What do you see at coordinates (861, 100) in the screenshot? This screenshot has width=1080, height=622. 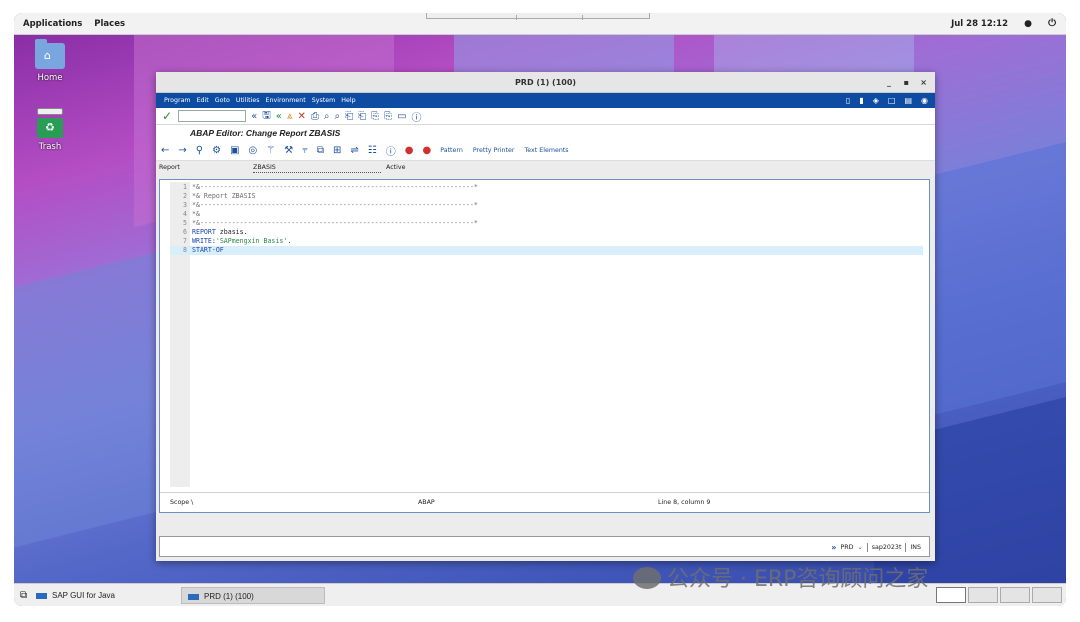 I see `layout-icon: ▮` at bounding box center [861, 100].